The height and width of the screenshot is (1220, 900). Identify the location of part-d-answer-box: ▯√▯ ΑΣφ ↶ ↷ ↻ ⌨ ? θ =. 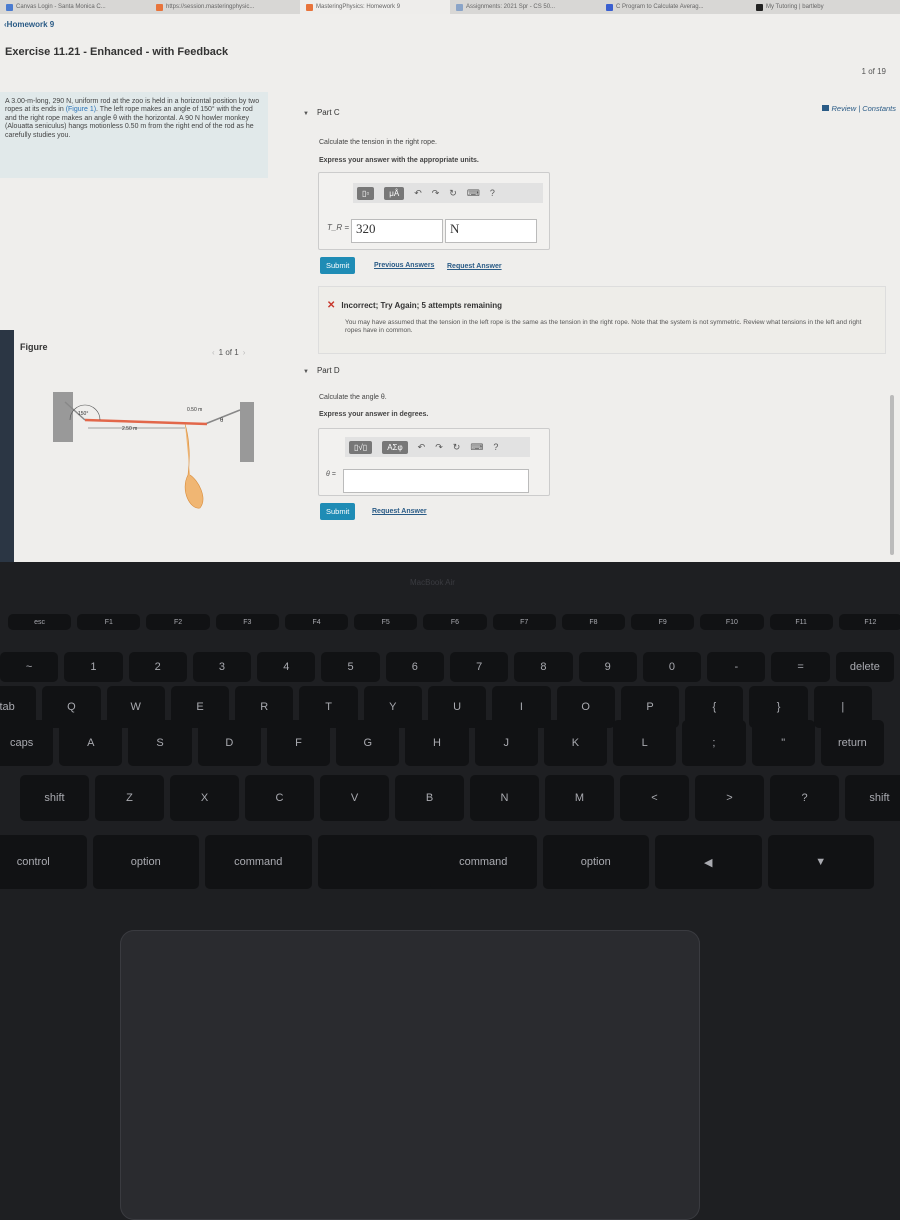
(434, 462).